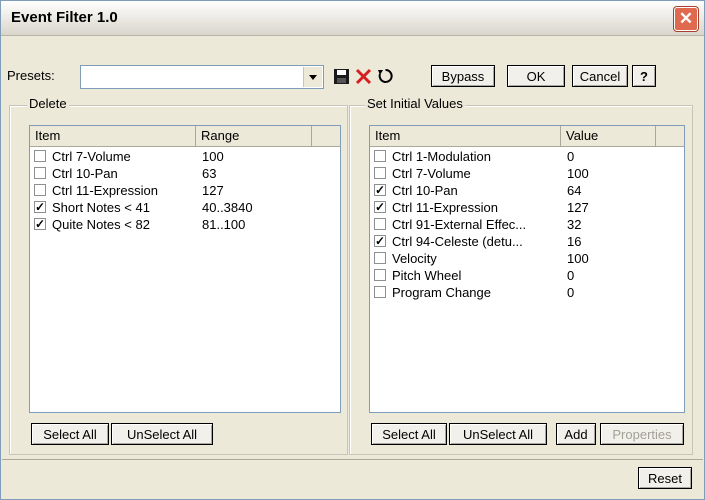 This screenshot has width=705, height=500. Describe the element at coordinates (608, 136) in the screenshot. I see `column-header-value: Value` at that location.